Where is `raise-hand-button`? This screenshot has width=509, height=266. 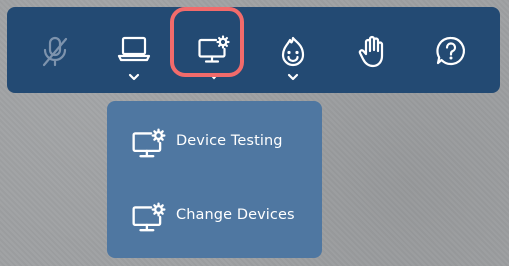 raise-hand-button is located at coordinates (372, 50).